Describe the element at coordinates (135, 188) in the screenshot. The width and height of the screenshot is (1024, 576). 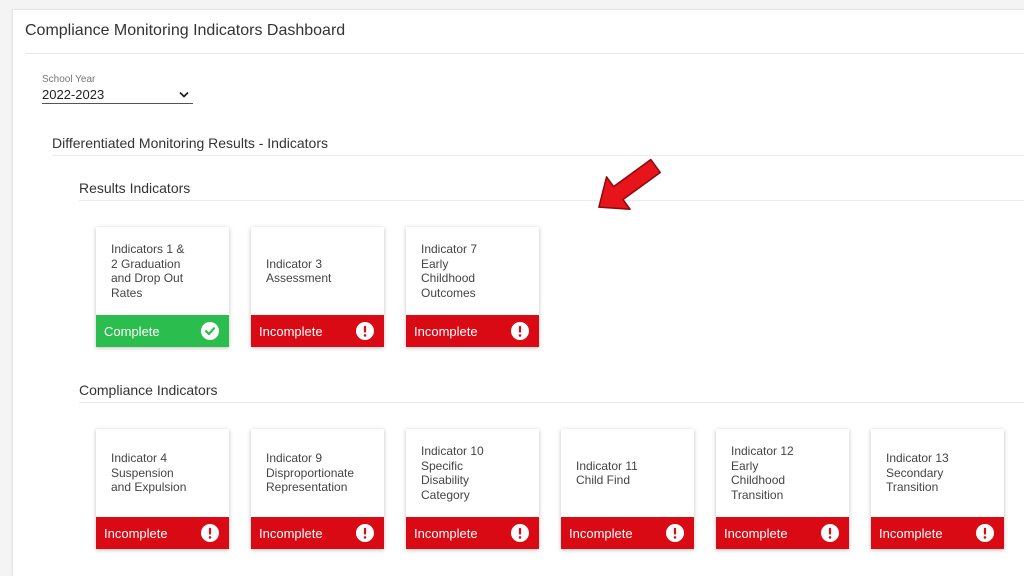
I see `results-indicators-title: Results Indicators` at that location.